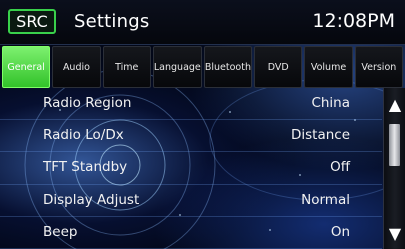  I want to click on scroll-down-button: ▼, so click(394, 233).